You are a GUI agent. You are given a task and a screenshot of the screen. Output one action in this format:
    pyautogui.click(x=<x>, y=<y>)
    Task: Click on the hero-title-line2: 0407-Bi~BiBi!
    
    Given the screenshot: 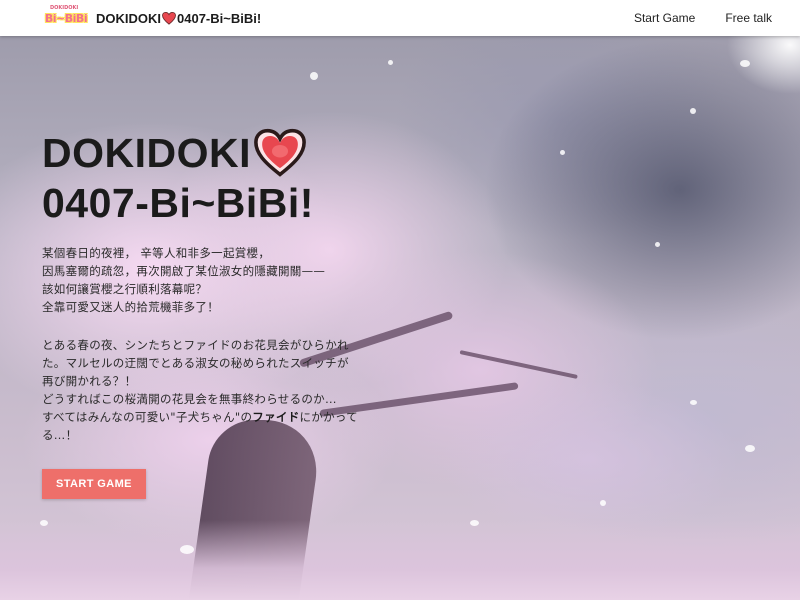 What is the action you would take?
    pyautogui.click(x=178, y=203)
    